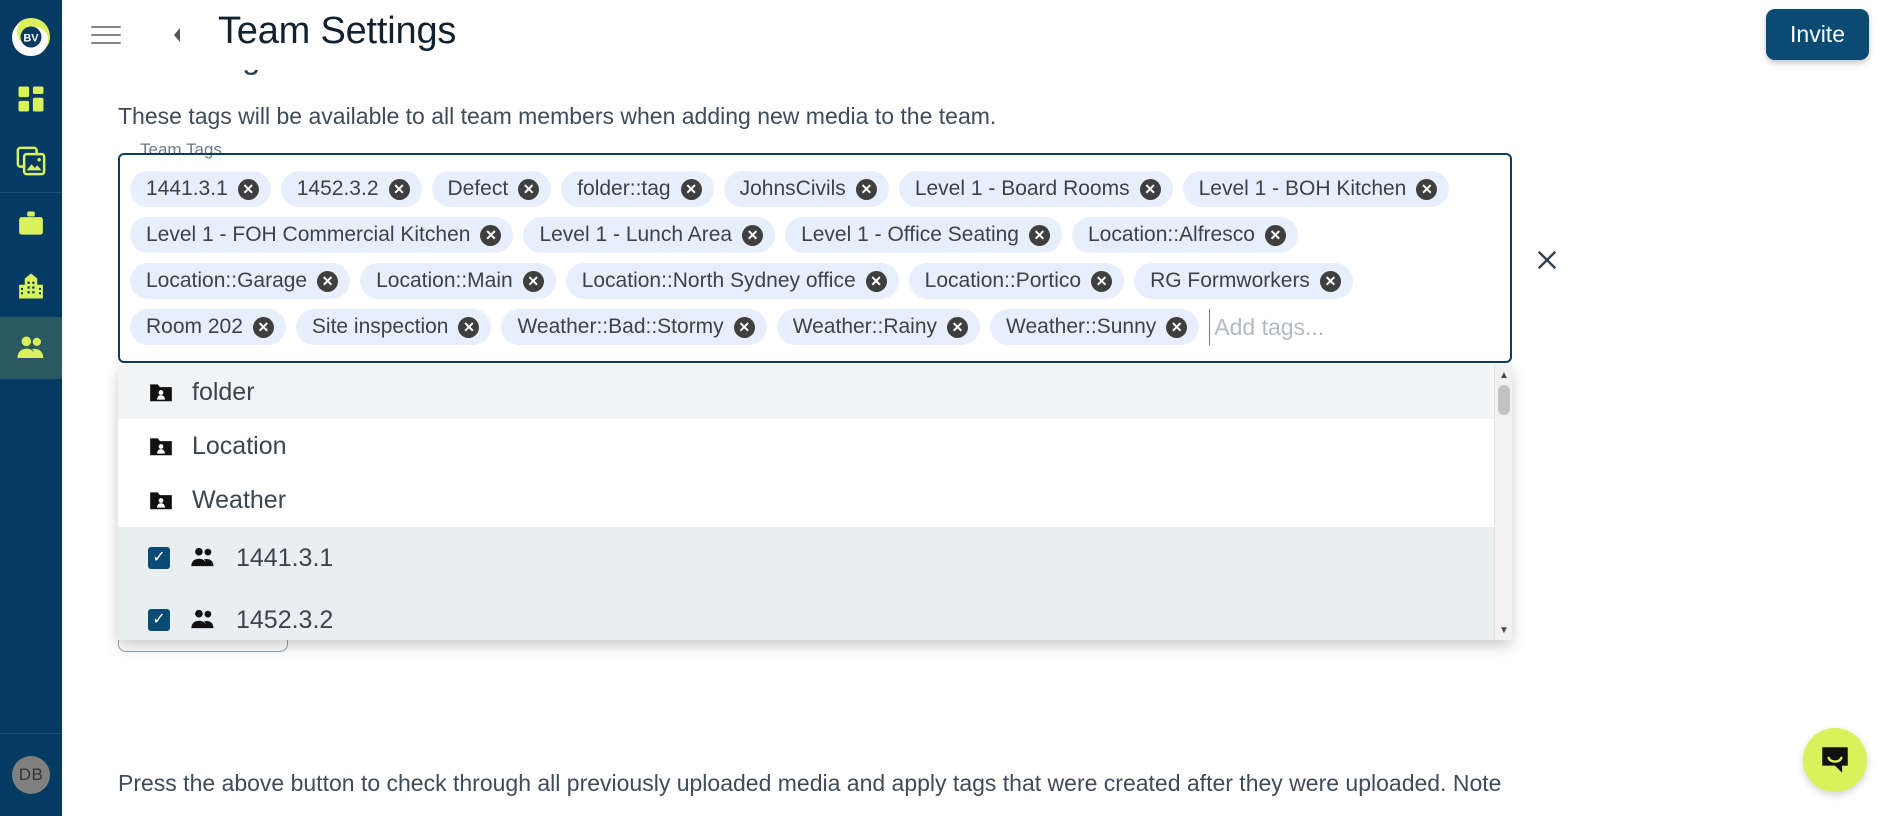 The height and width of the screenshot is (816, 1887). I want to click on tag-chip: Defect ✕, so click(491, 189).